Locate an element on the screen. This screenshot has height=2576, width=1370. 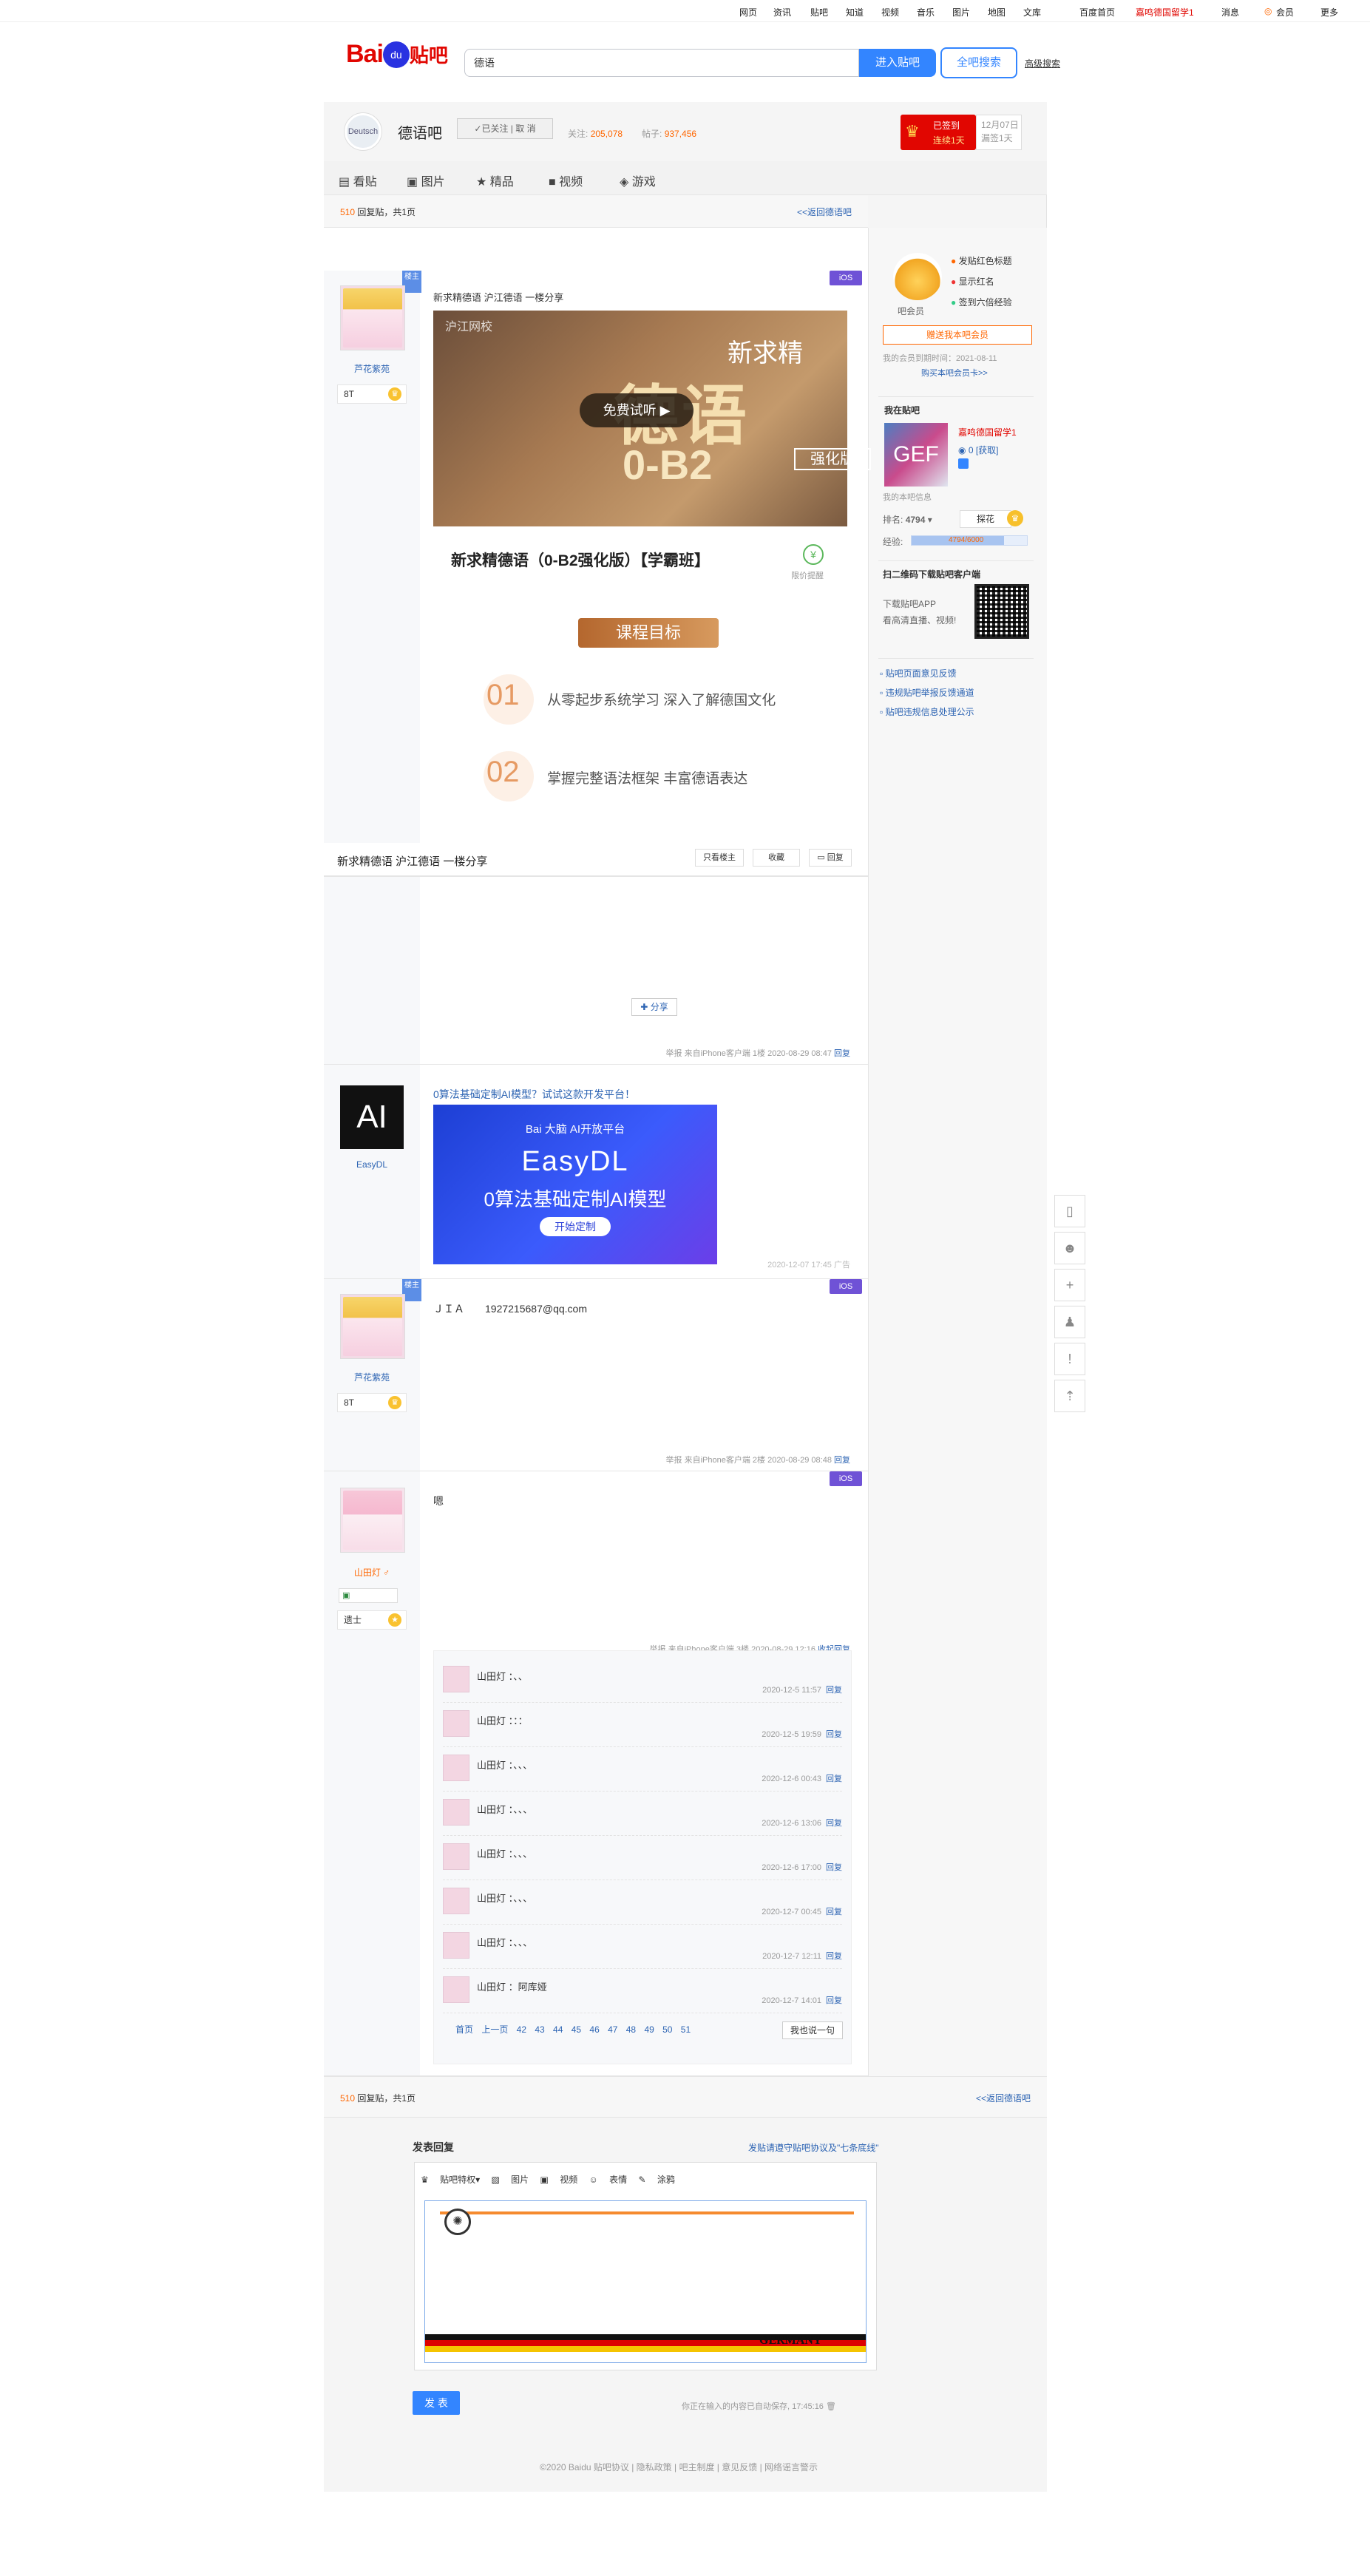
search-all-button: 全吧搜索 is located at coordinates (979, 62).